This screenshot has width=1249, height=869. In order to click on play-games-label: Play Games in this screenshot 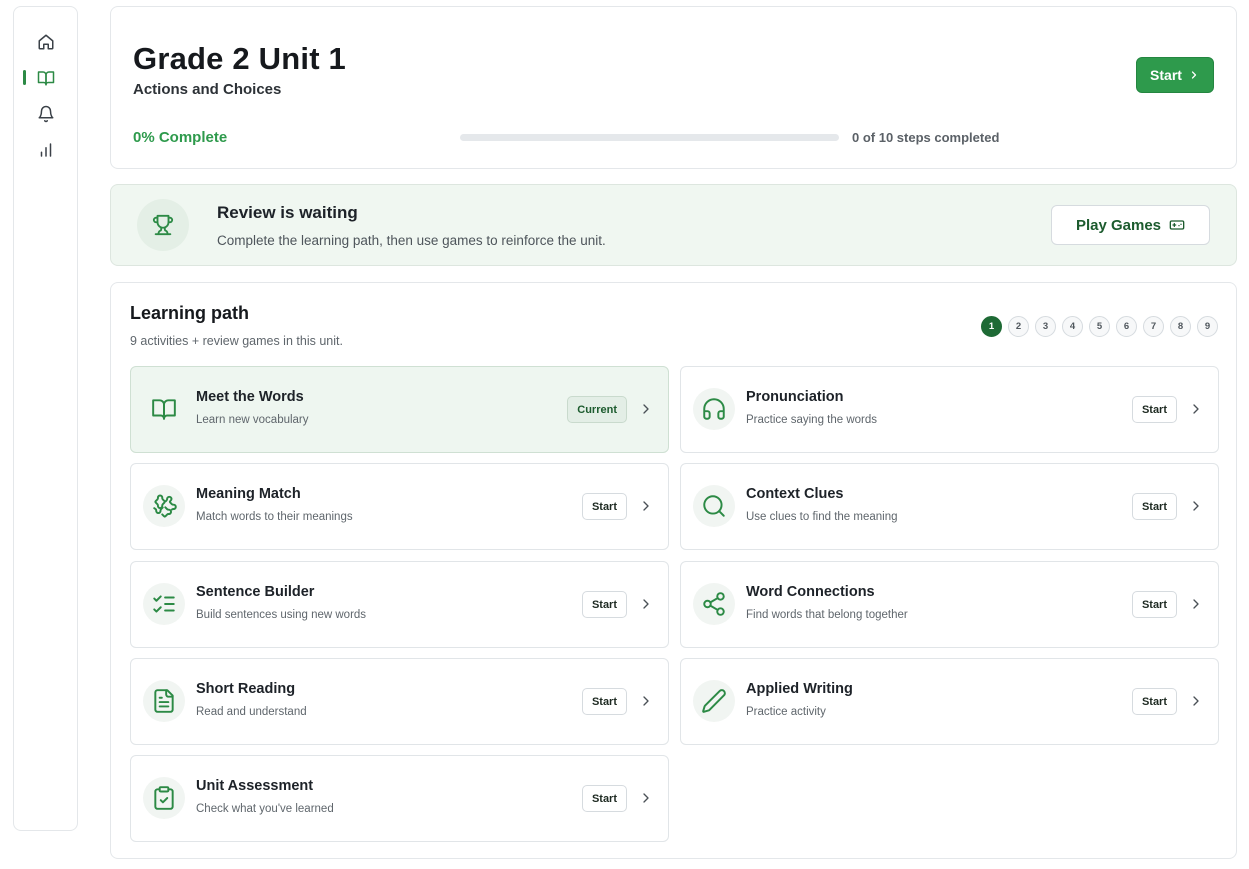, I will do `click(1118, 225)`.